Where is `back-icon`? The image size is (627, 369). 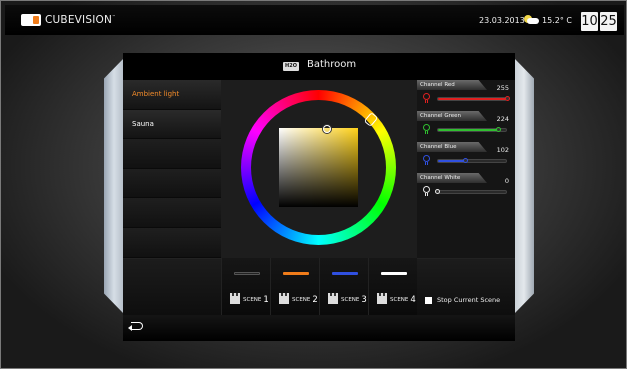
back-icon is located at coordinates (136, 326).